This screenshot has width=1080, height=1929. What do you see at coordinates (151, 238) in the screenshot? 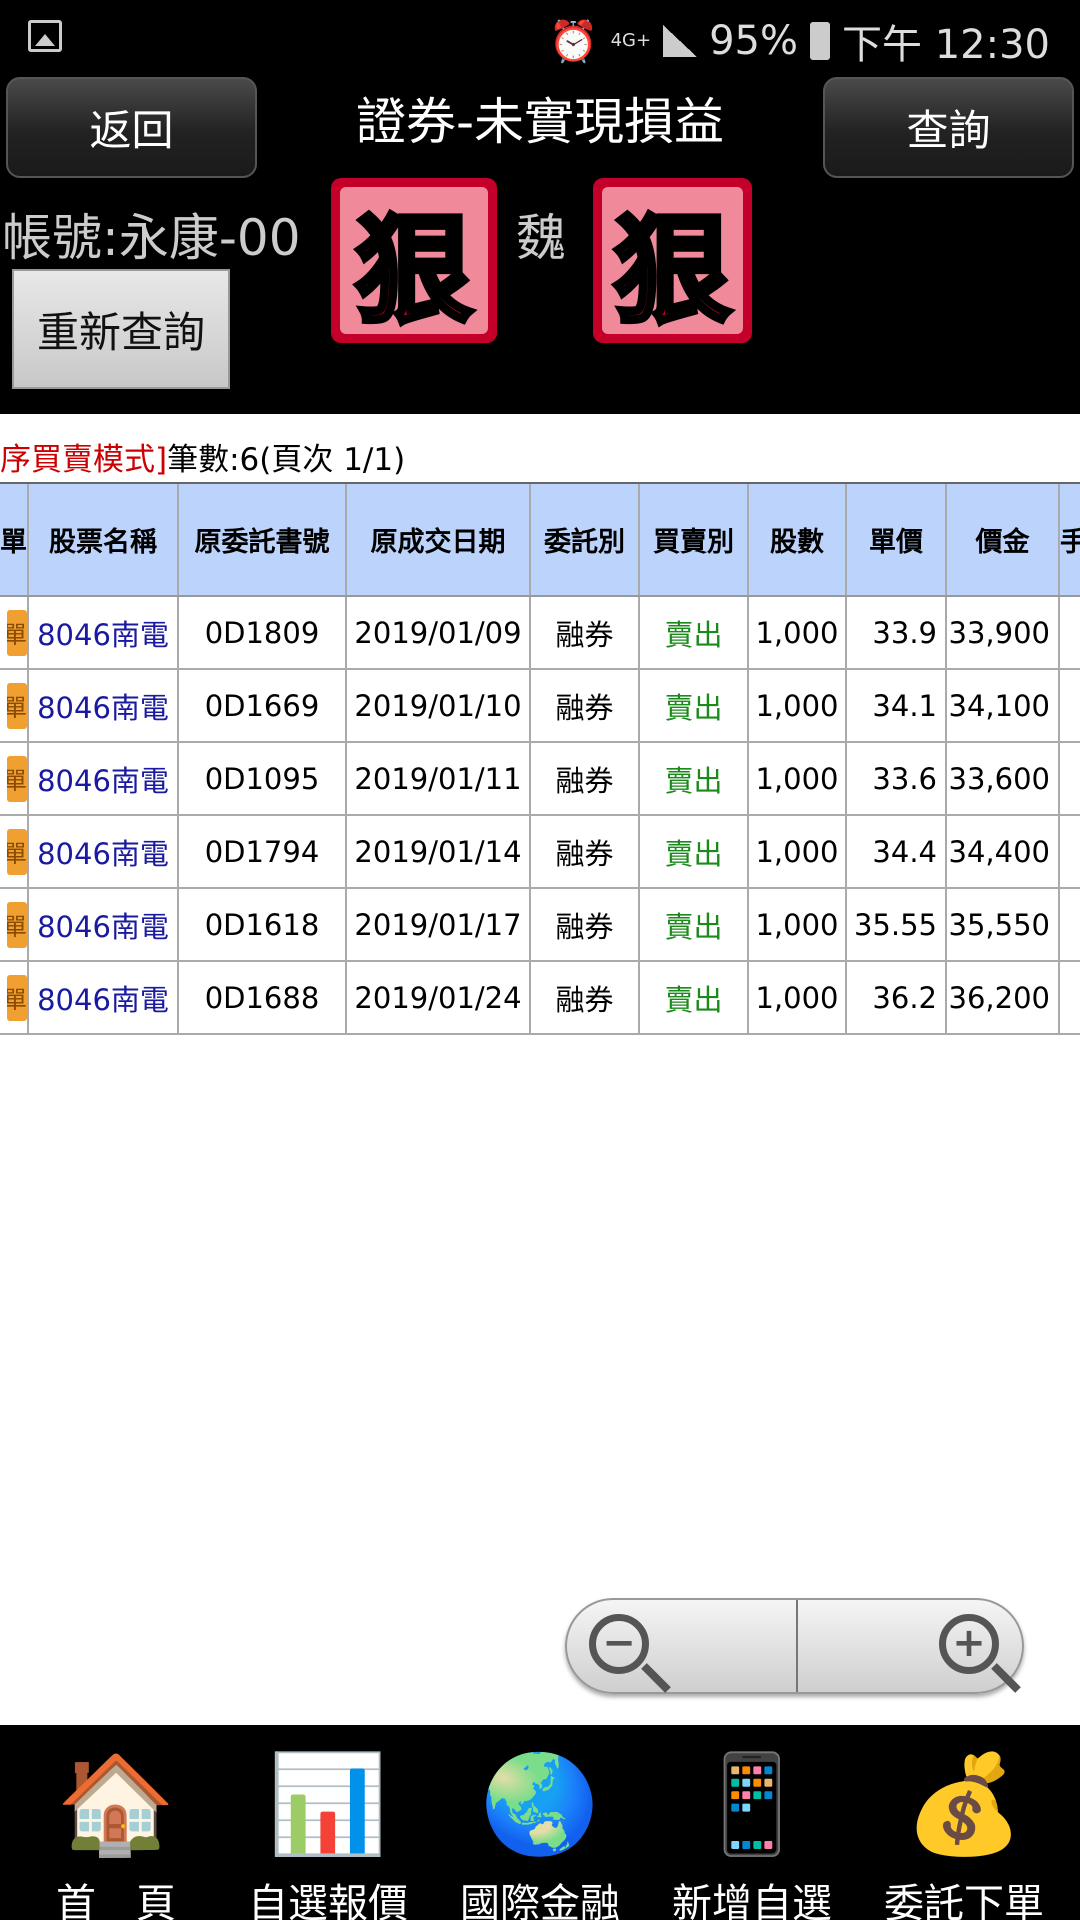
I see `account-label: 帳號:永康-00` at bounding box center [151, 238].